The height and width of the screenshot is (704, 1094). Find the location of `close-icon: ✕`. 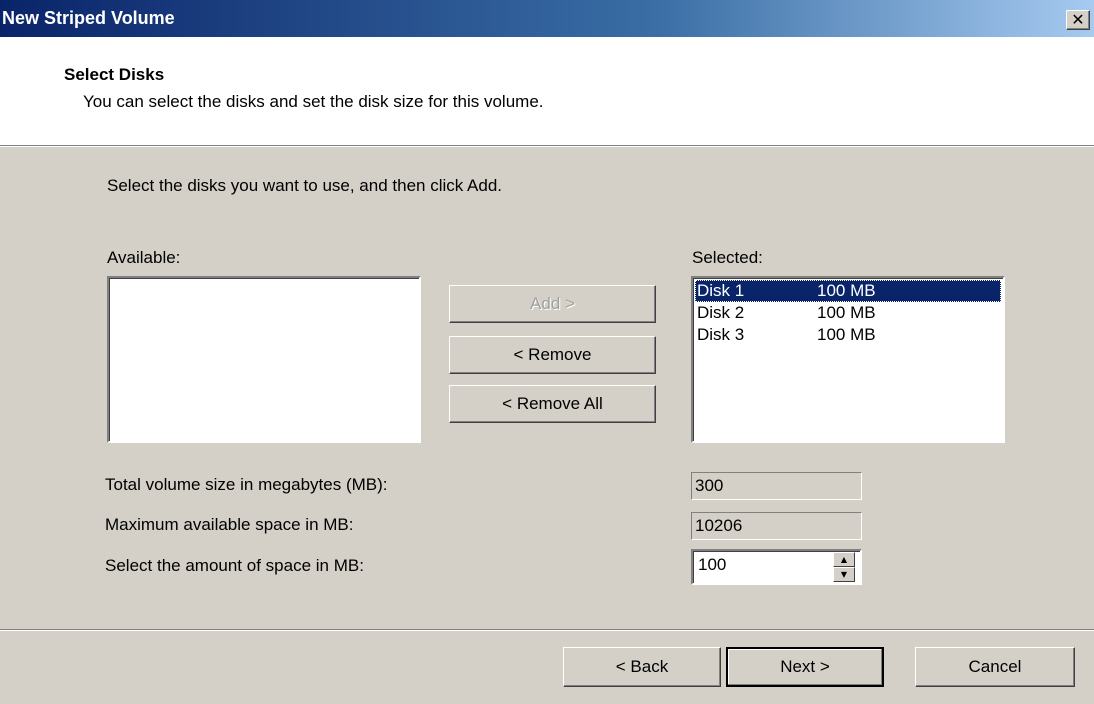

close-icon: ✕ is located at coordinates (1078, 20).